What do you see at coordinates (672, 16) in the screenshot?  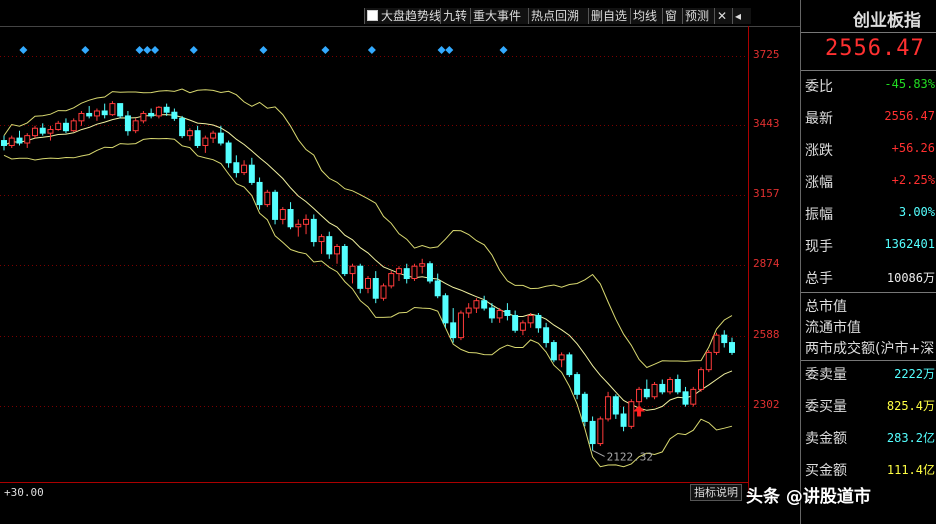 I see `window-button: 窗` at bounding box center [672, 16].